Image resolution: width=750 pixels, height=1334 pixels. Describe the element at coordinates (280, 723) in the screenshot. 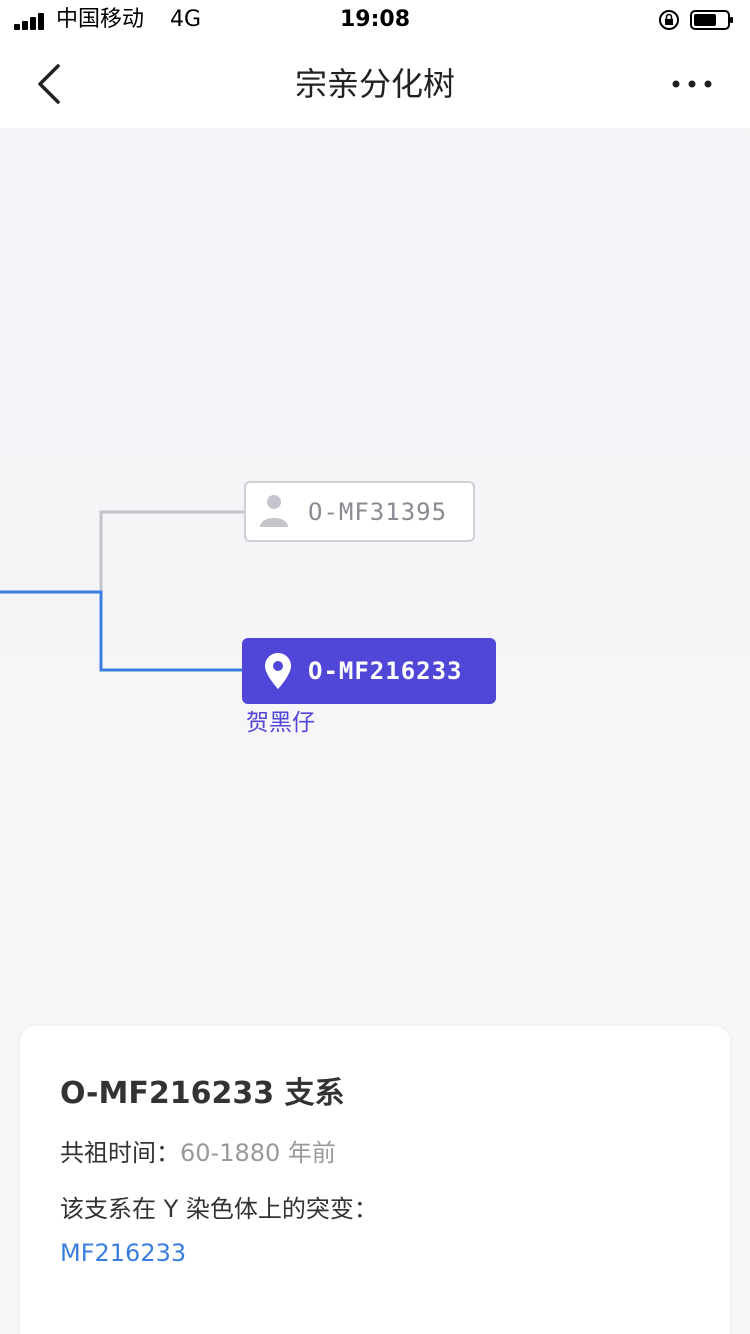

I see `tree-node-person-name: 贺黑仔` at that location.